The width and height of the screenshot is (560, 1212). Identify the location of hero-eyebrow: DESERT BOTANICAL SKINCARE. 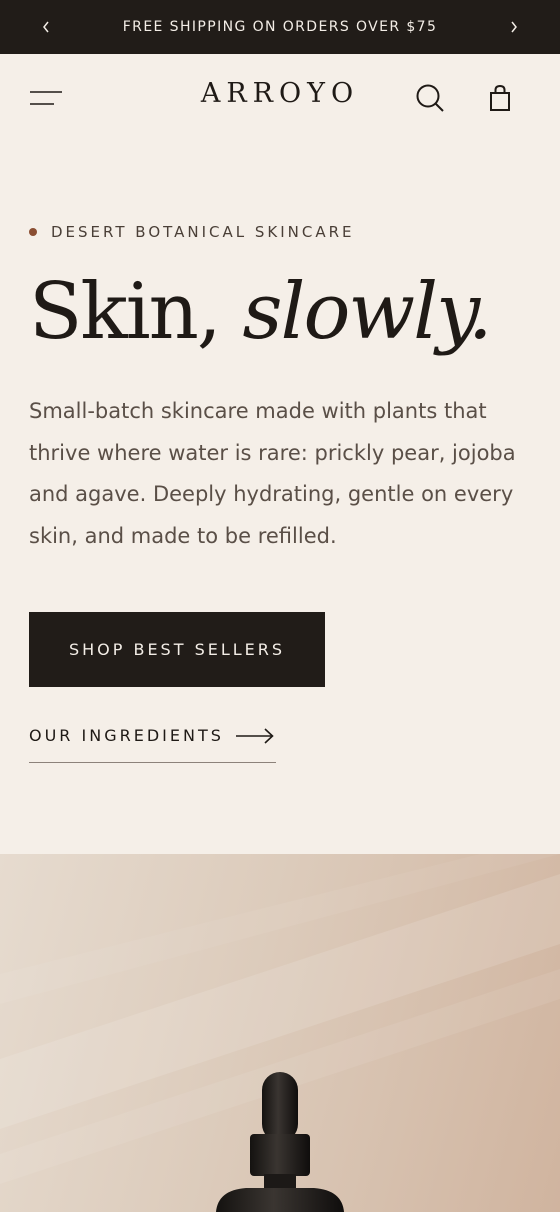
(192, 232).